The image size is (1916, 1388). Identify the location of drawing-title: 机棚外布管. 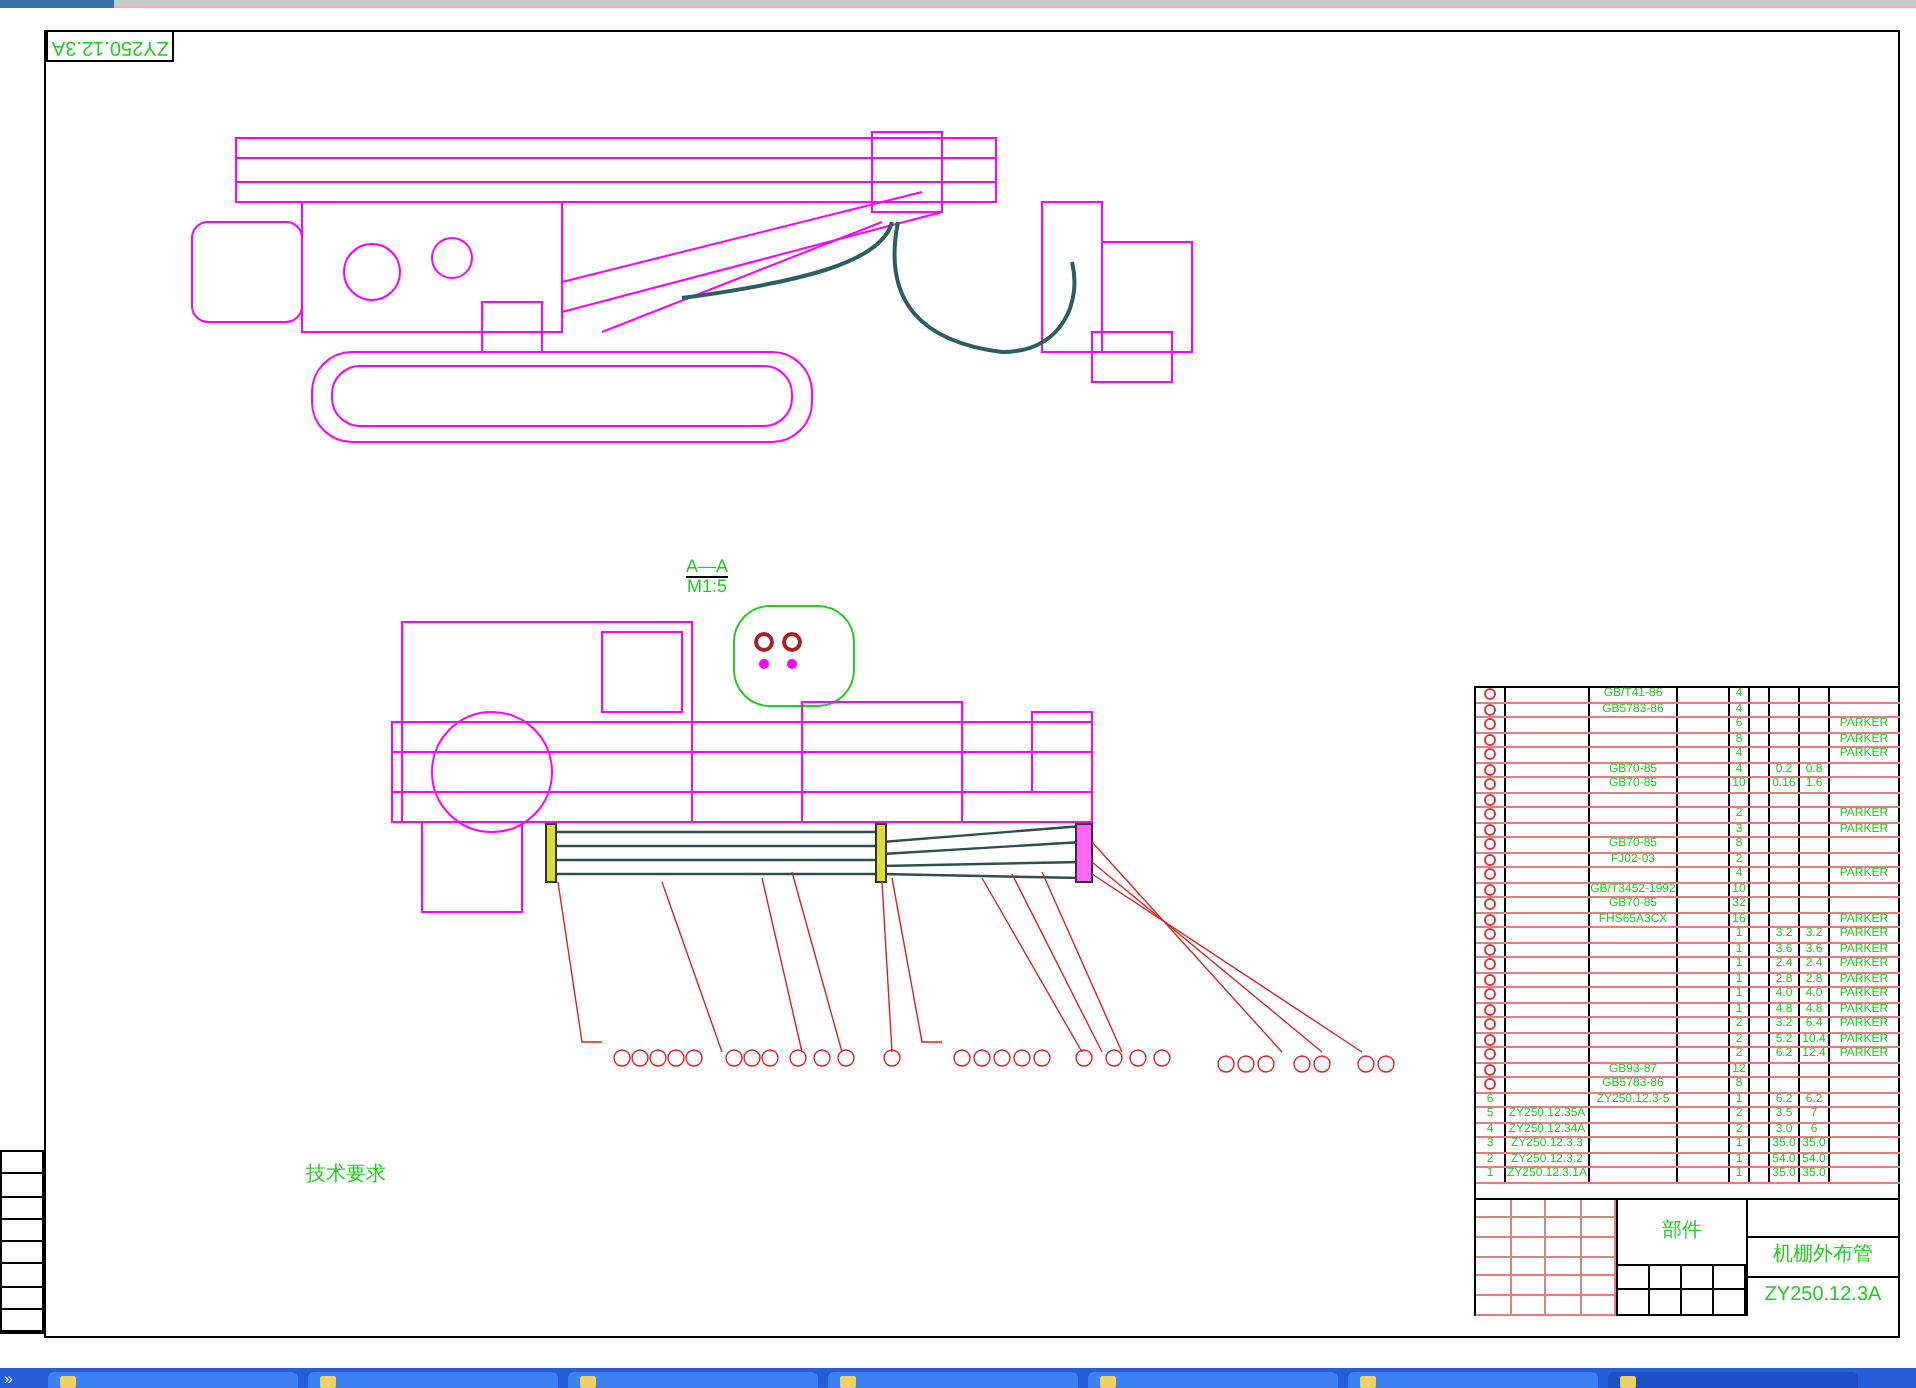
(1823, 1256).